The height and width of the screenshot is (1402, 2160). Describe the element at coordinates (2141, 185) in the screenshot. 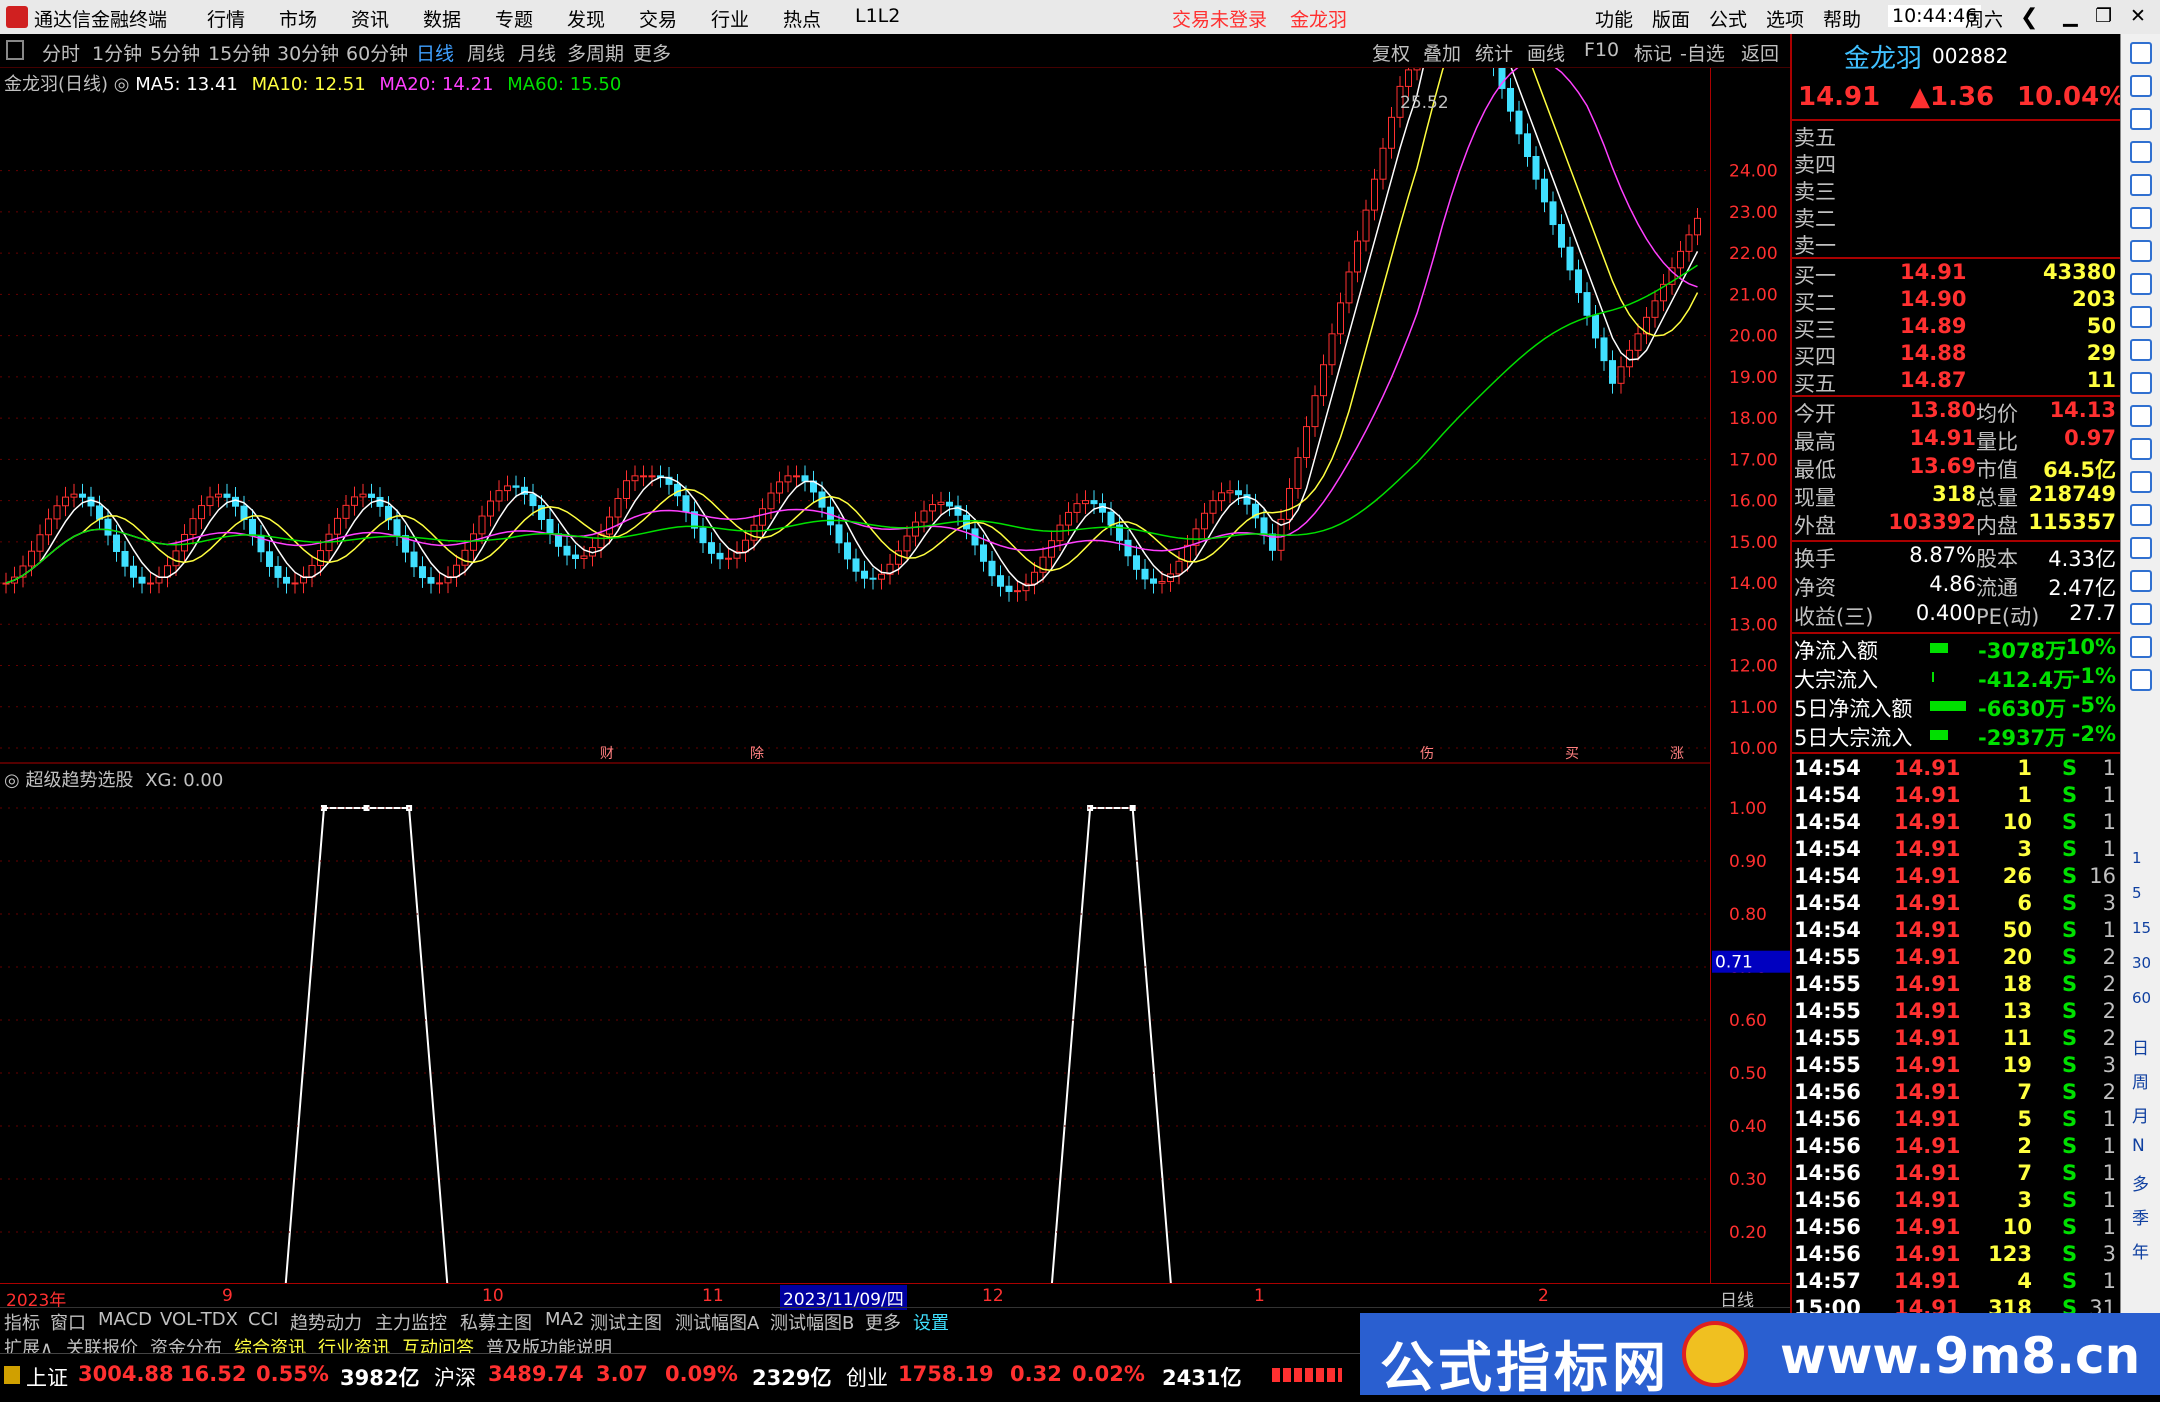

I see `grid-icon` at that location.